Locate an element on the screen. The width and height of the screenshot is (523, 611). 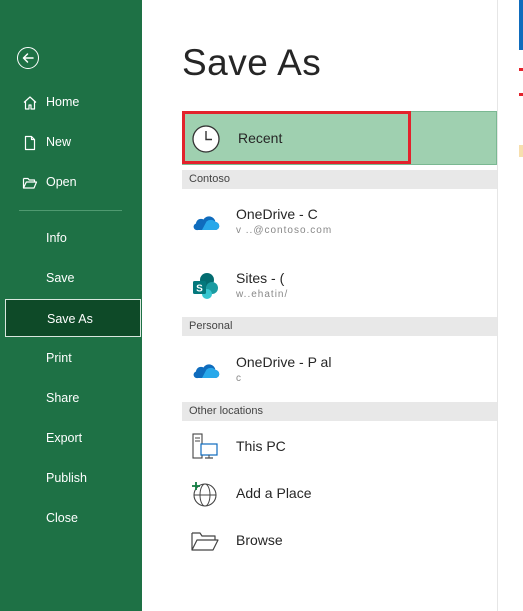
recent-label: Recent is located at coordinates (260, 138).